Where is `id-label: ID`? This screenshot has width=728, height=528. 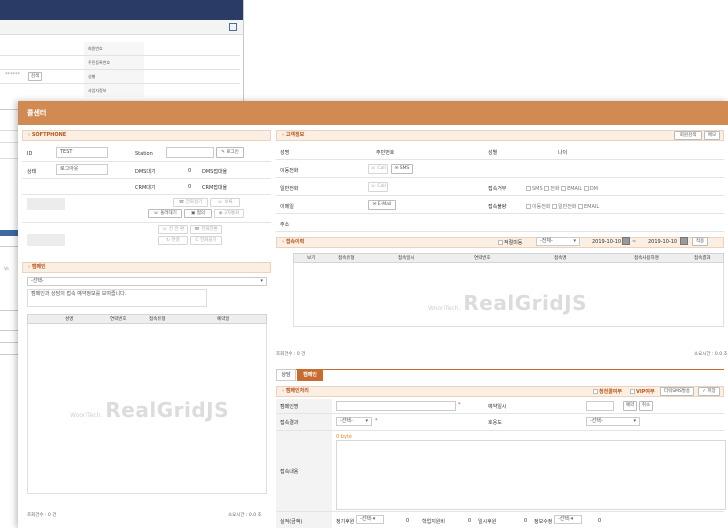 id-label: ID is located at coordinates (30, 154).